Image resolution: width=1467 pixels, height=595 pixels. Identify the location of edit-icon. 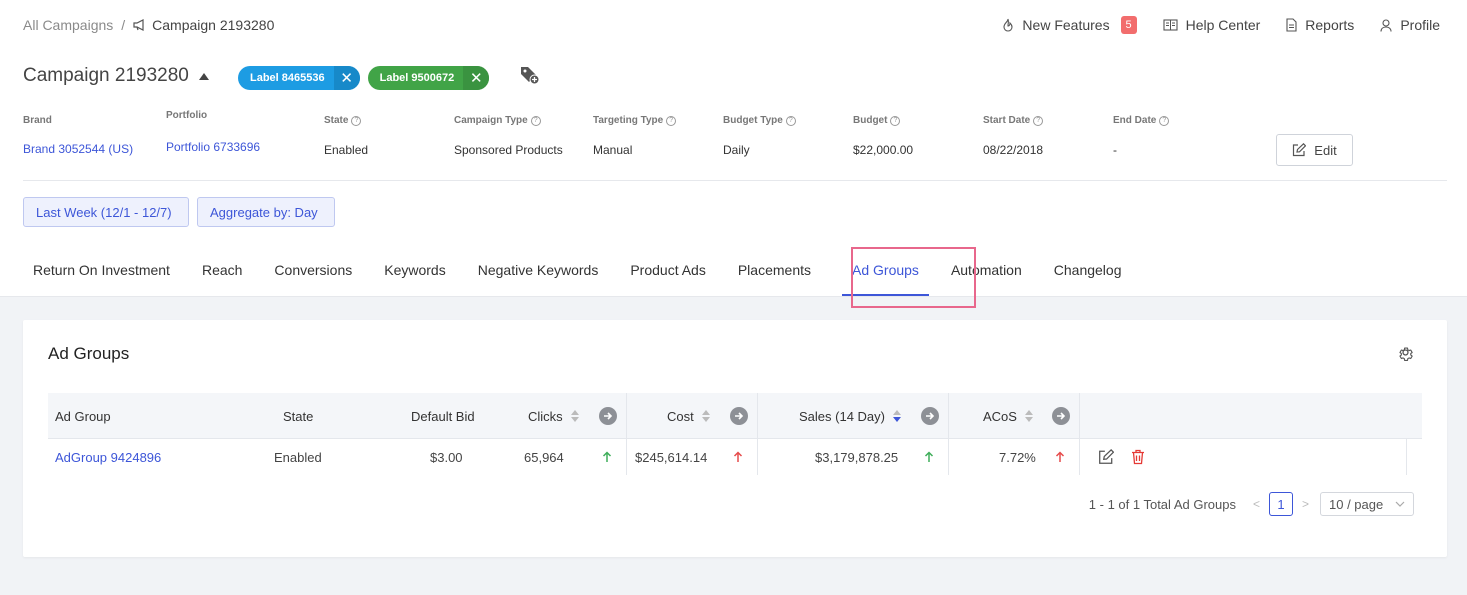
(1299, 150).